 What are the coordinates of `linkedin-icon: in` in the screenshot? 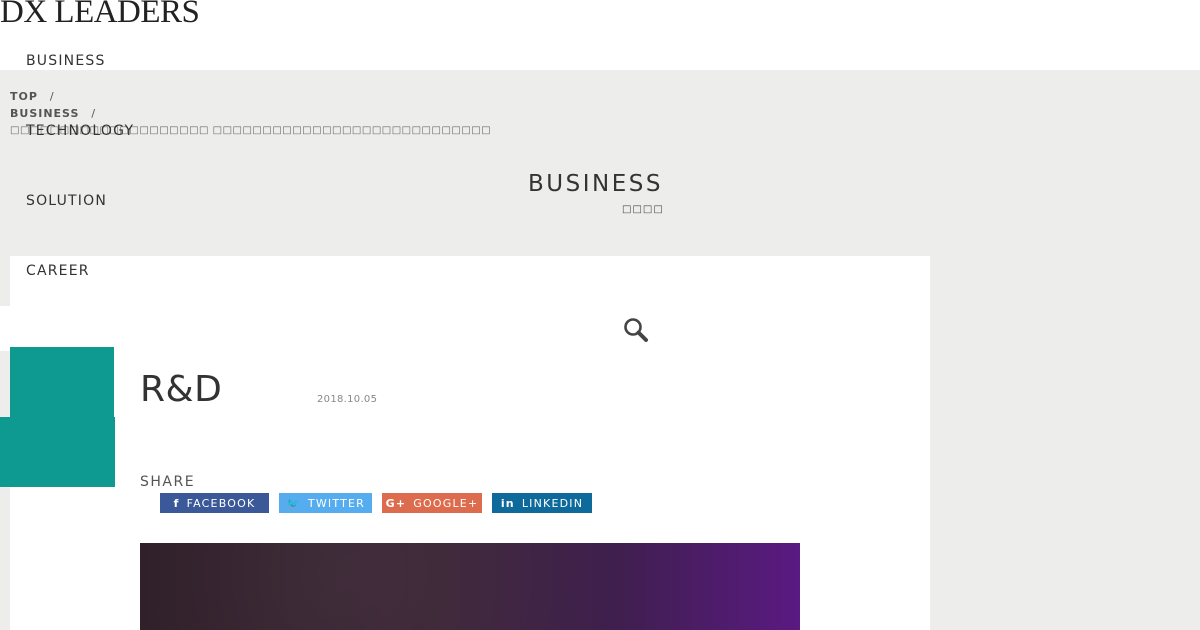 It's located at (507, 503).